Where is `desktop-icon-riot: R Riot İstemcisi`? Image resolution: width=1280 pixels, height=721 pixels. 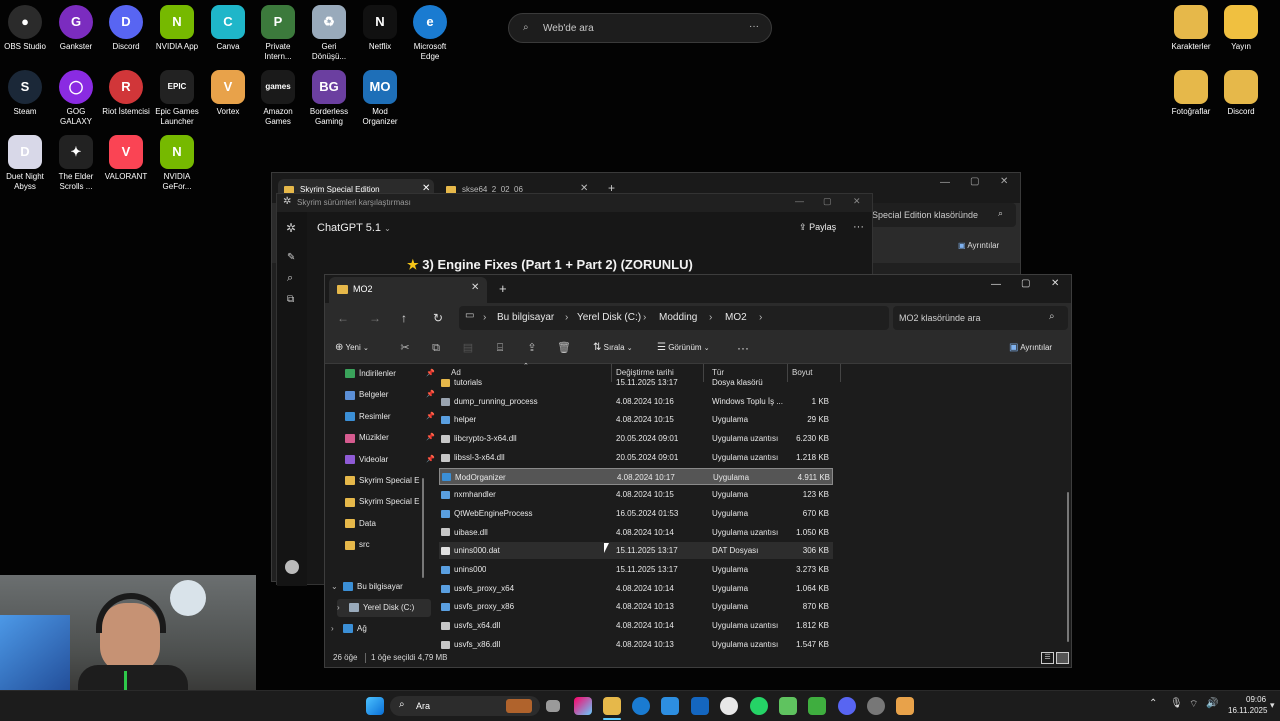 desktop-icon-riot: R Riot İstemcisi is located at coordinates (126, 93).